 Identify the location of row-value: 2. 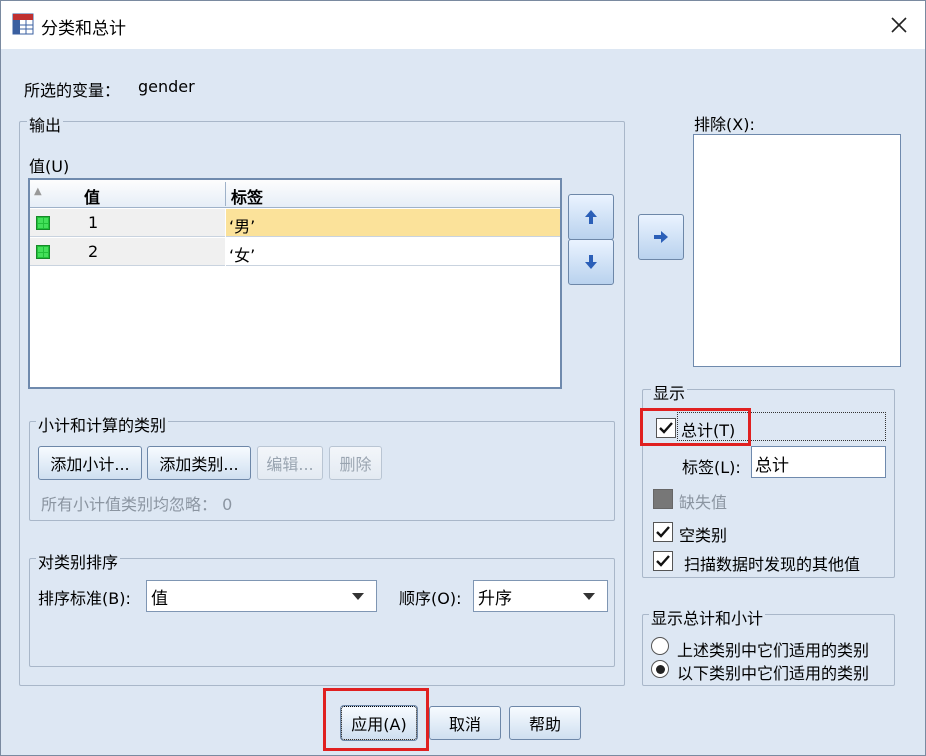
(93, 251).